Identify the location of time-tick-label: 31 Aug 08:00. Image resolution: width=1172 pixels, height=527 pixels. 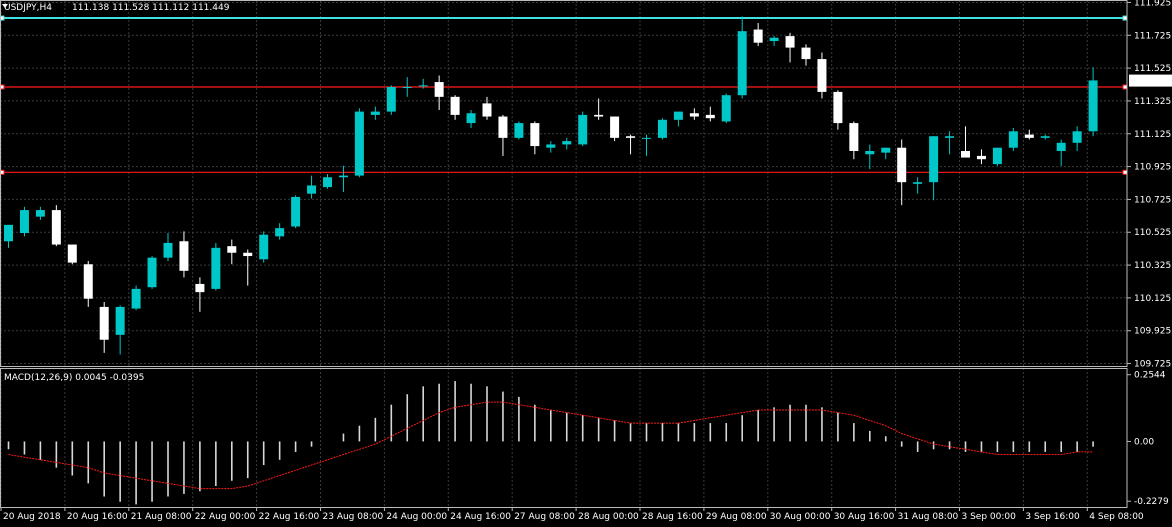
(928, 517).